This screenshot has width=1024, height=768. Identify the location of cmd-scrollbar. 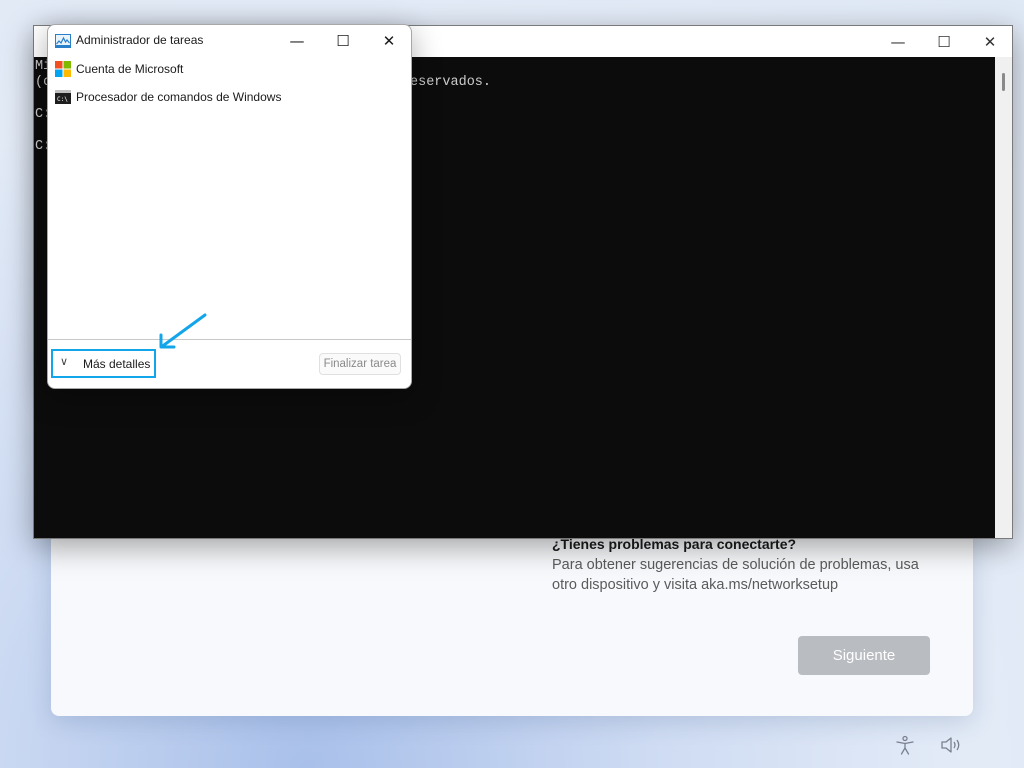
(1003, 297).